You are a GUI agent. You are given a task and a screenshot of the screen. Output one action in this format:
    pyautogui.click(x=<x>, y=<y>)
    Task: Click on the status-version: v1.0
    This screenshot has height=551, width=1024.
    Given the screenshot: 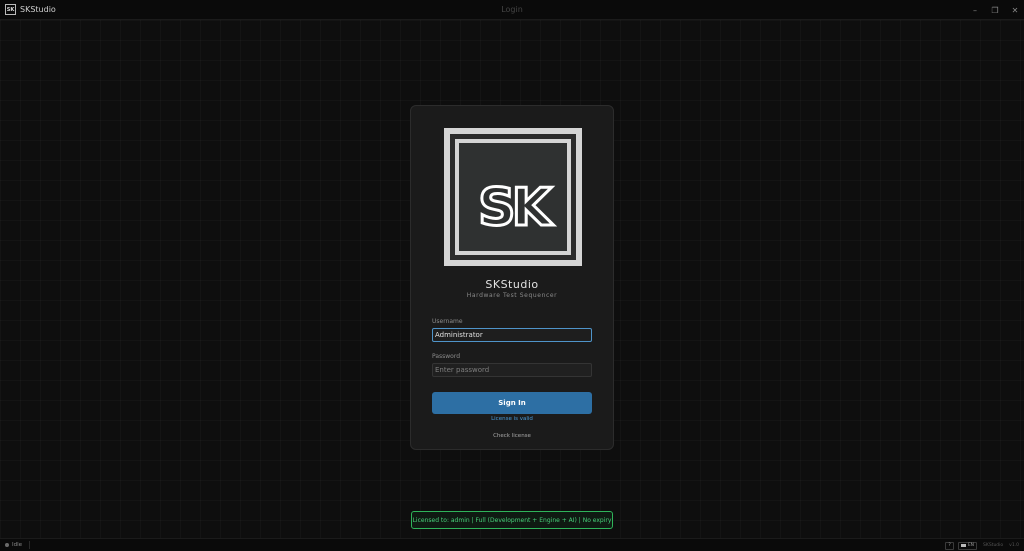 What is the action you would take?
    pyautogui.click(x=1014, y=545)
    